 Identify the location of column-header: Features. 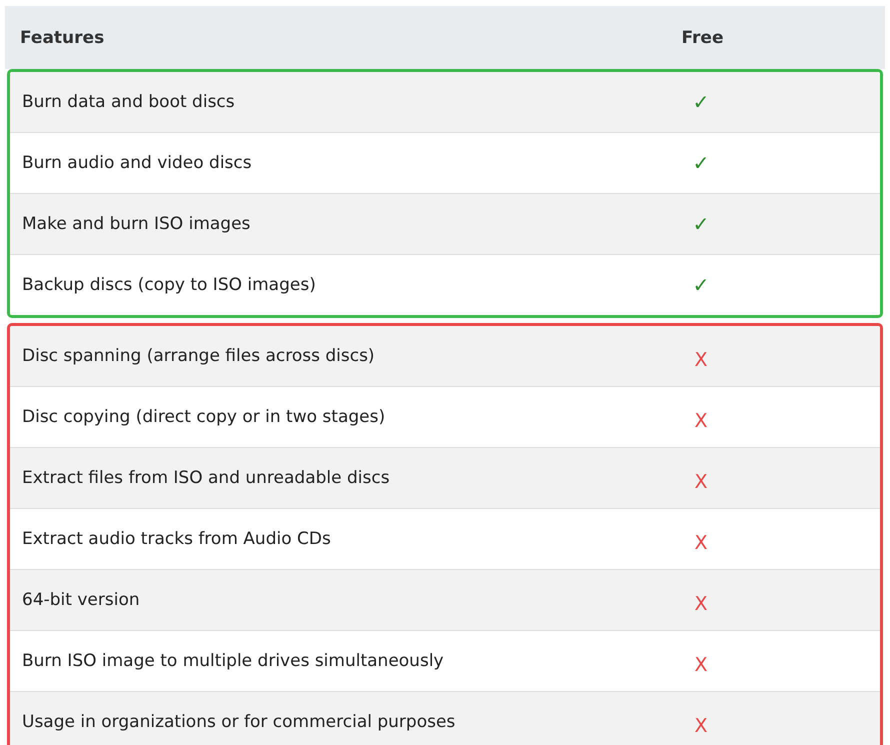
(61, 38).